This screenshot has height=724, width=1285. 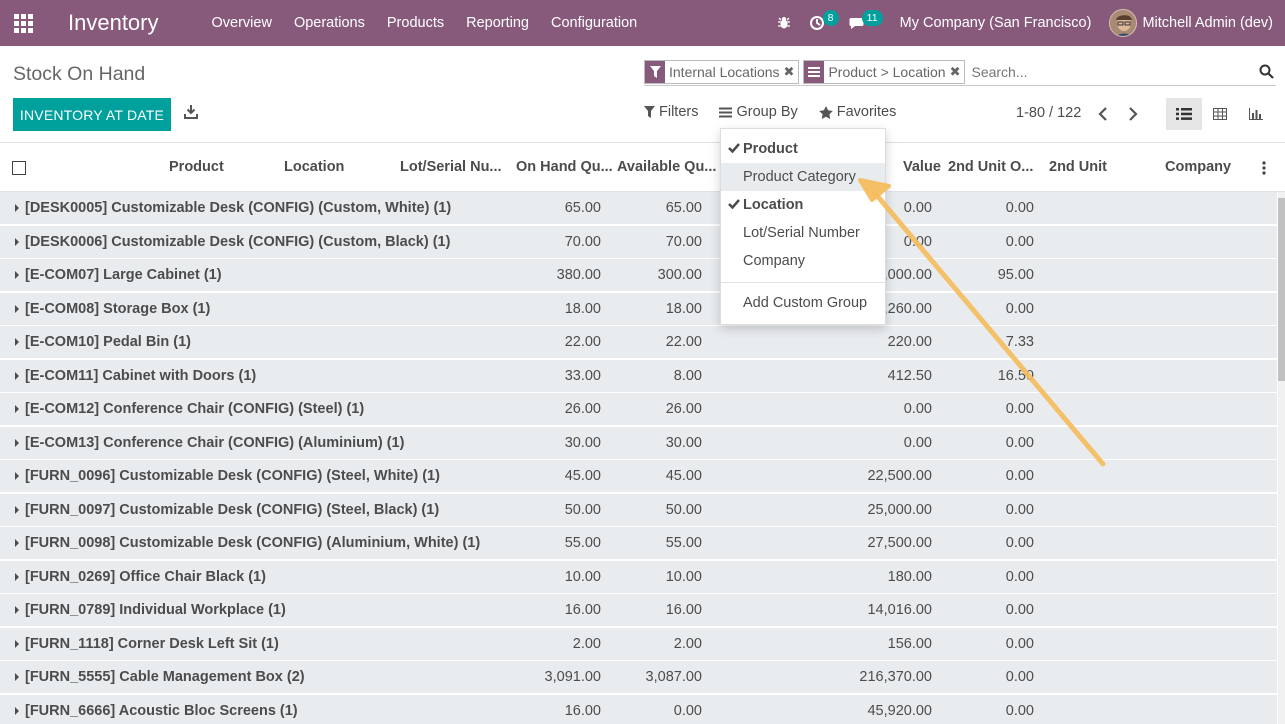 What do you see at coordinates (594, 23) in the screenshot?
I see `menu-configuration: Configuration` at bounding box center [594, 23].